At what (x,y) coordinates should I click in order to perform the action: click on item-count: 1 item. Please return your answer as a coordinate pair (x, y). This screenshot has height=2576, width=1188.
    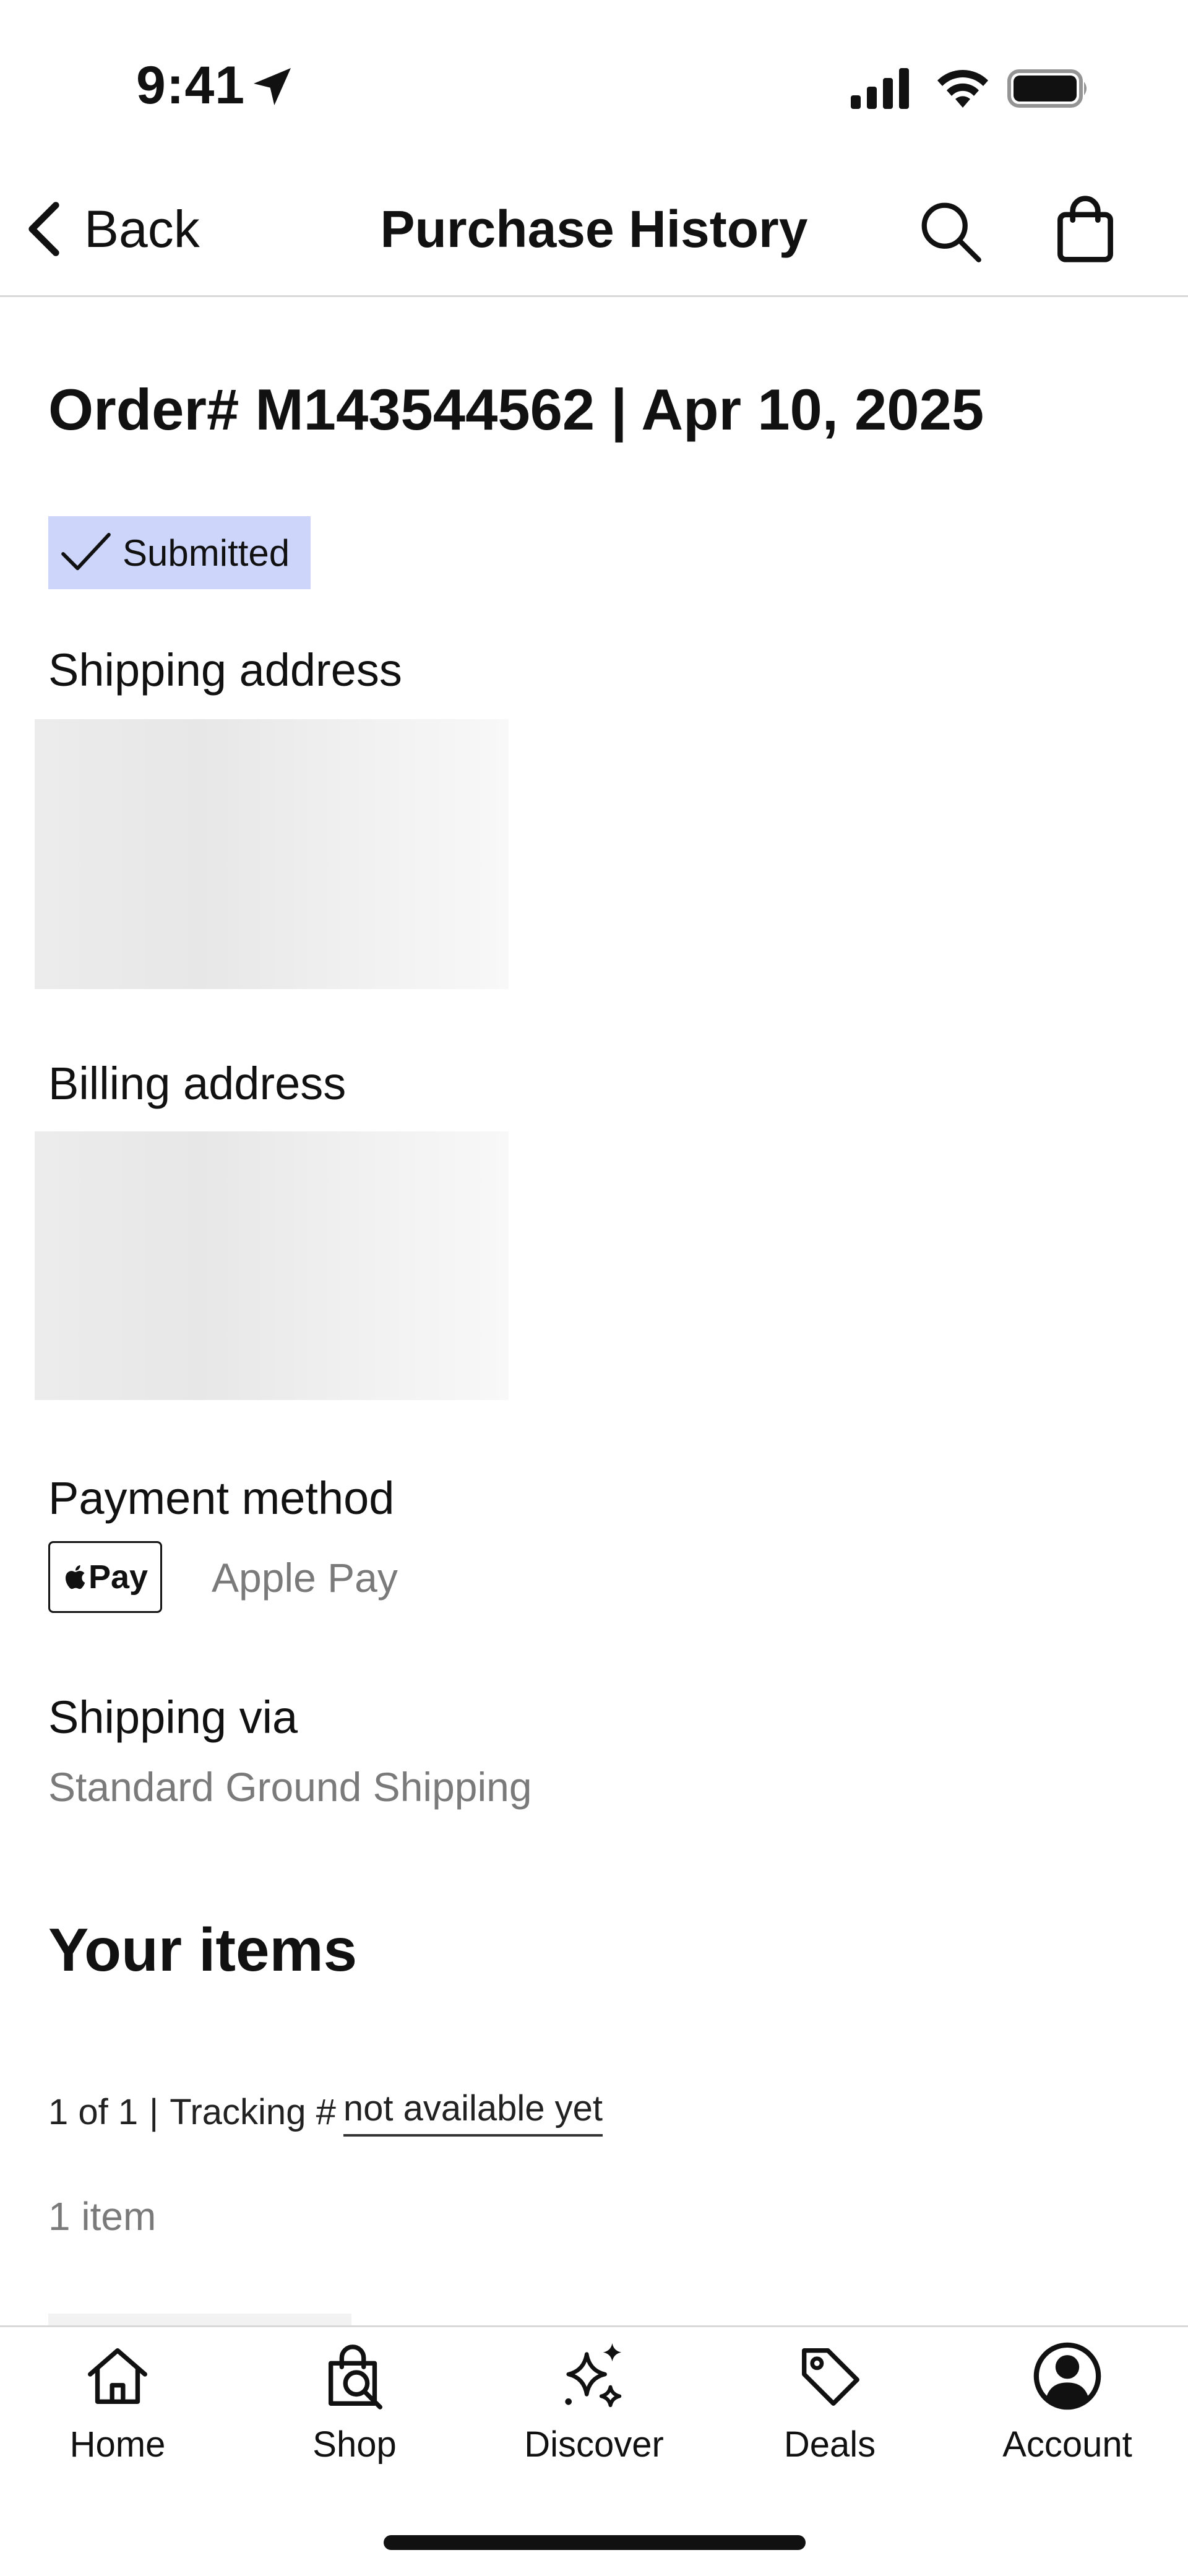
    Looking at the image, I should click on (102, 2216).